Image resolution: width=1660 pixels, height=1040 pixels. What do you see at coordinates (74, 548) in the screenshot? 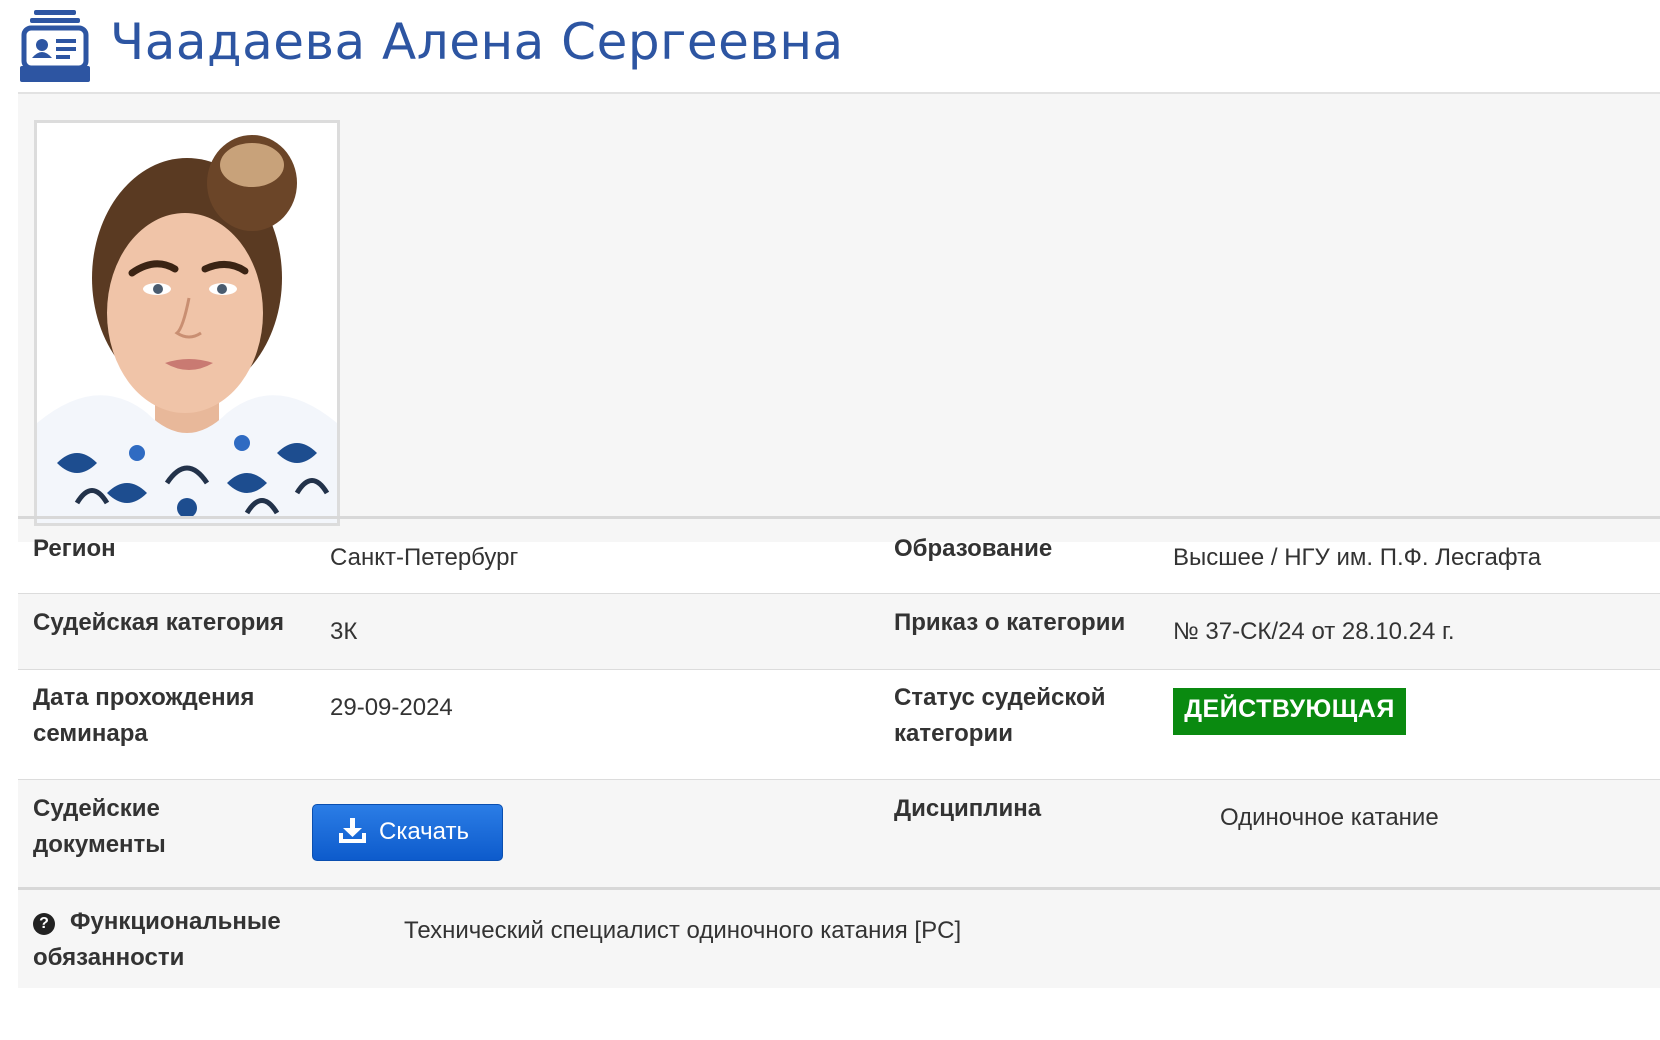
I see `region-label: Регион` at bounding box center [74, 548].